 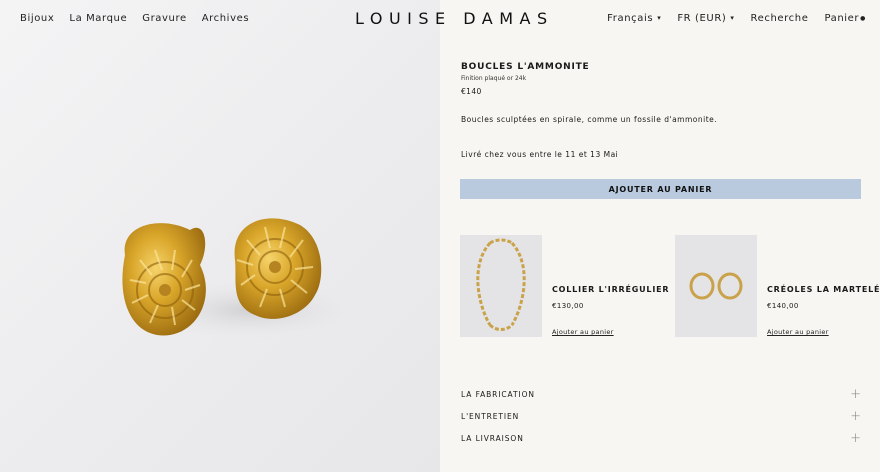 What do you see at coordinates (225, 18) in the screenshot?
I see `nav-archives: Archives` at bounding box center [225, 18].